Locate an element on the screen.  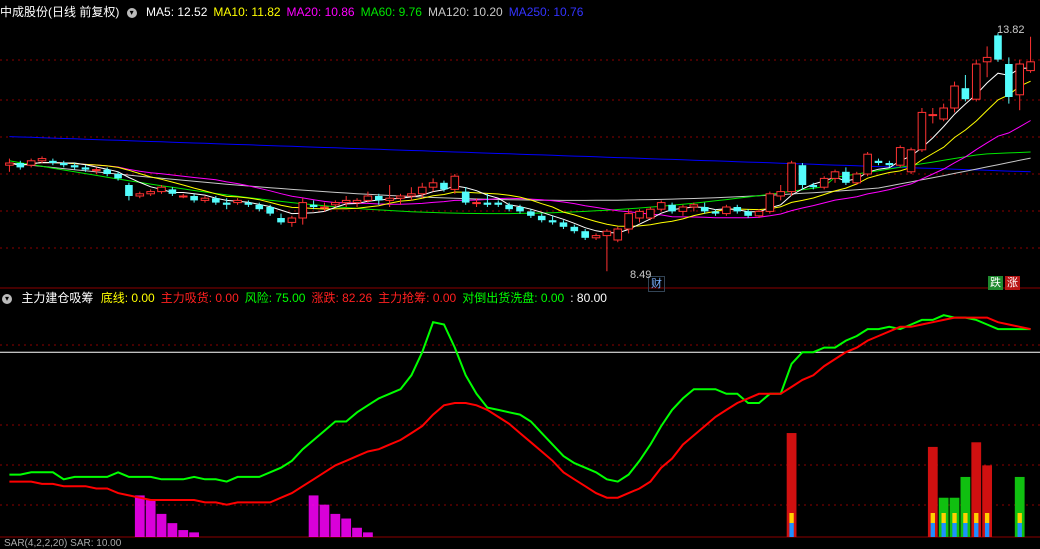
low-price-label: 8.49 is located at coordinates (641, 275).